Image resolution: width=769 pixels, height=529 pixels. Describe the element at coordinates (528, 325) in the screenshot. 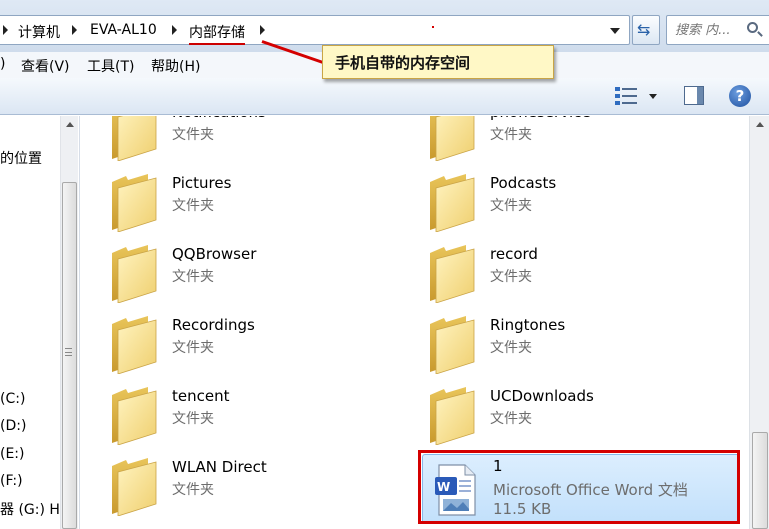

I see `folder-name: Ringtones` at that location.